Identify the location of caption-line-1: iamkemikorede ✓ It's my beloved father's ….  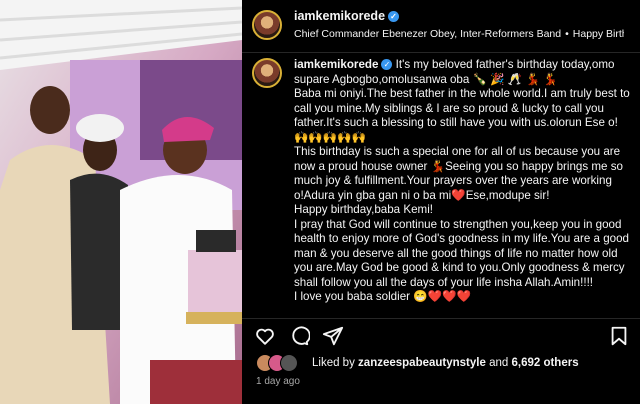
(462, 72).